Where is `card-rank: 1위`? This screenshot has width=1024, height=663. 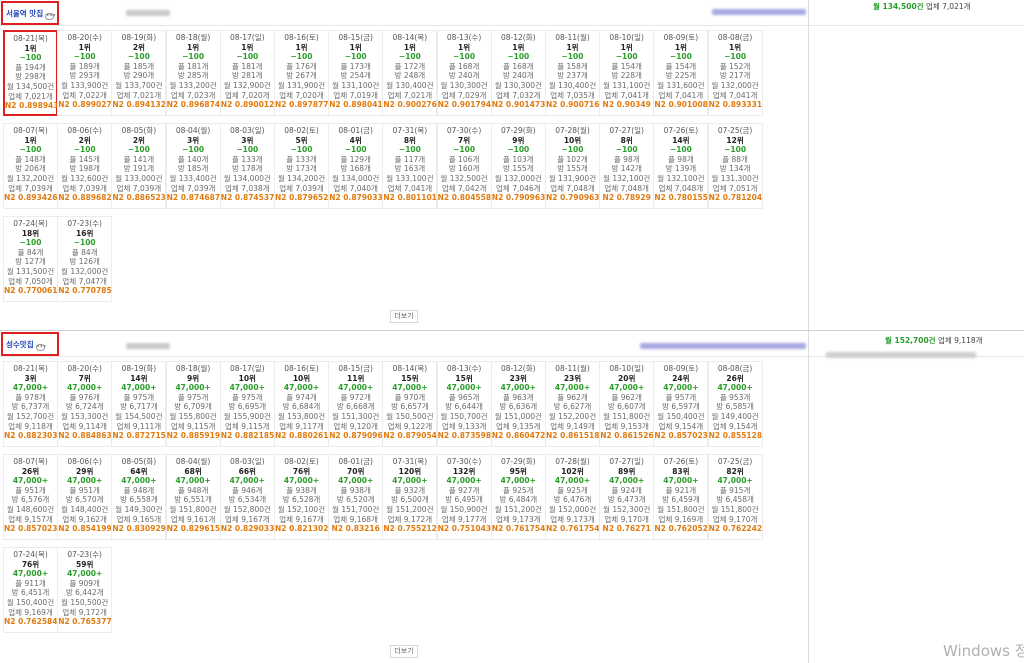
card-rank: 1위 is located at coordinates (518, 47).